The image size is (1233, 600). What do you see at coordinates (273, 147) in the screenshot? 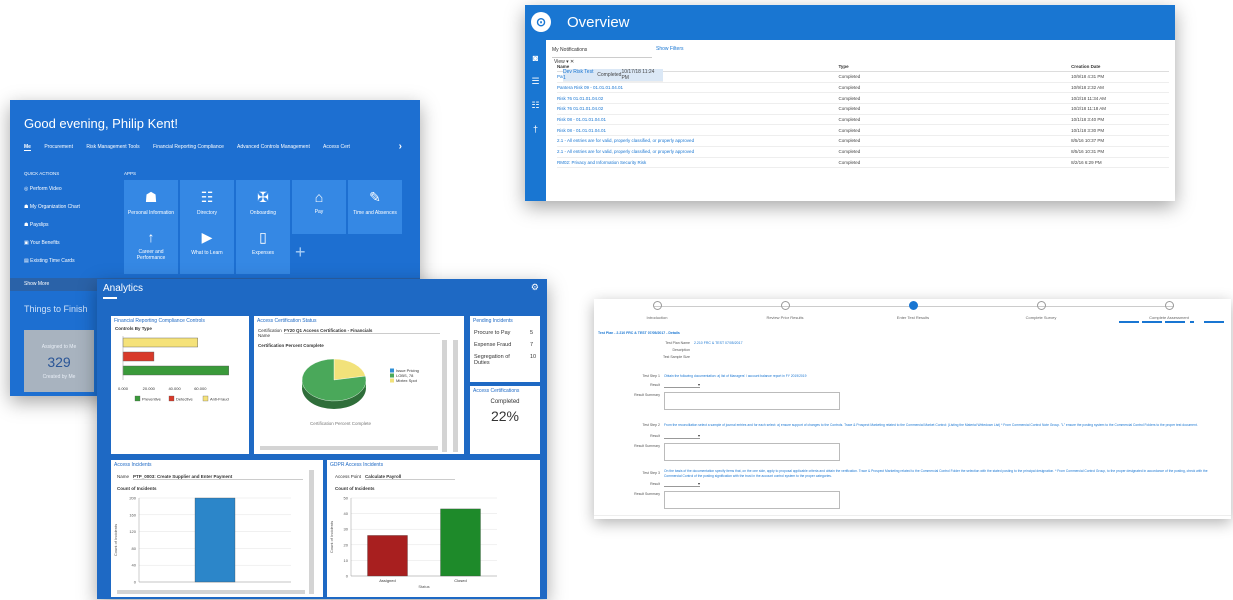
I see `tab-advanced-controls-management: Advanced Controls Management` at bounding box center [273, 147].